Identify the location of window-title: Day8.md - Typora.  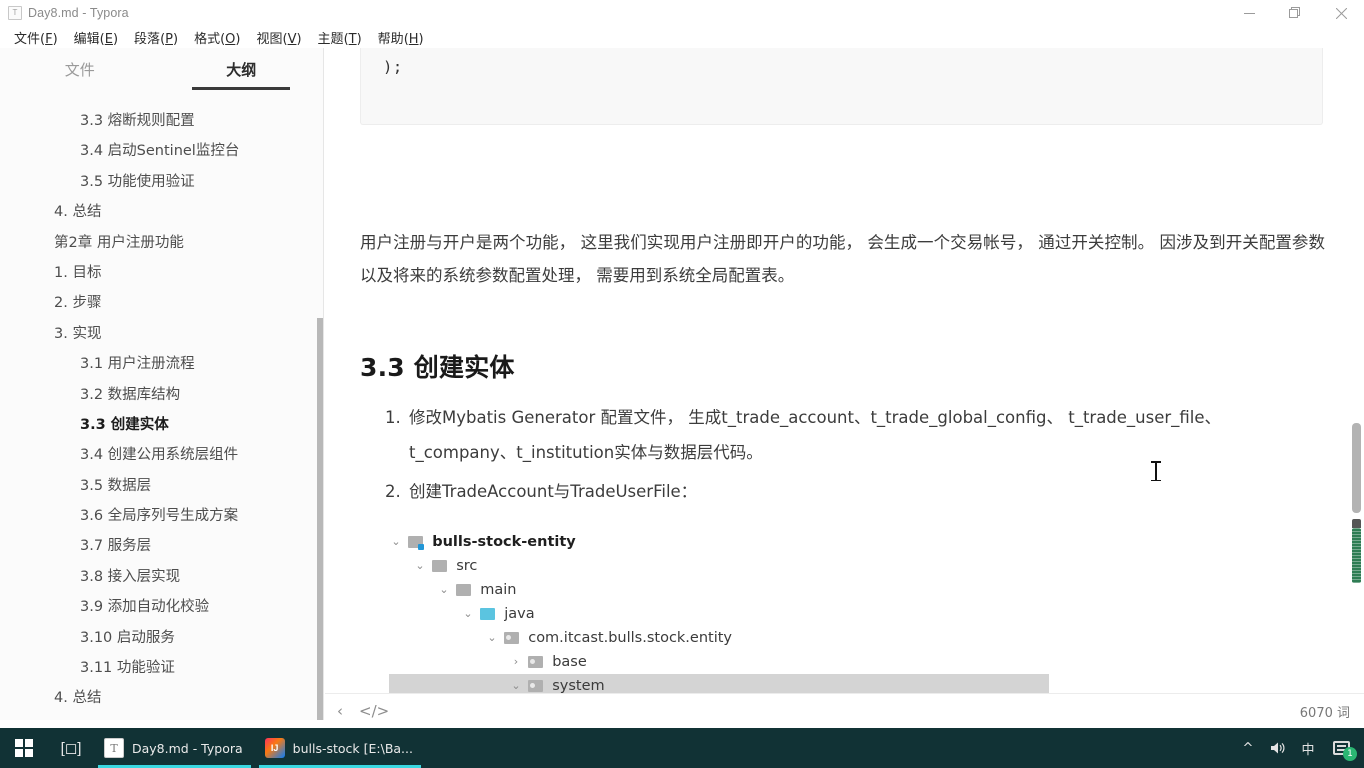
(78, 13).